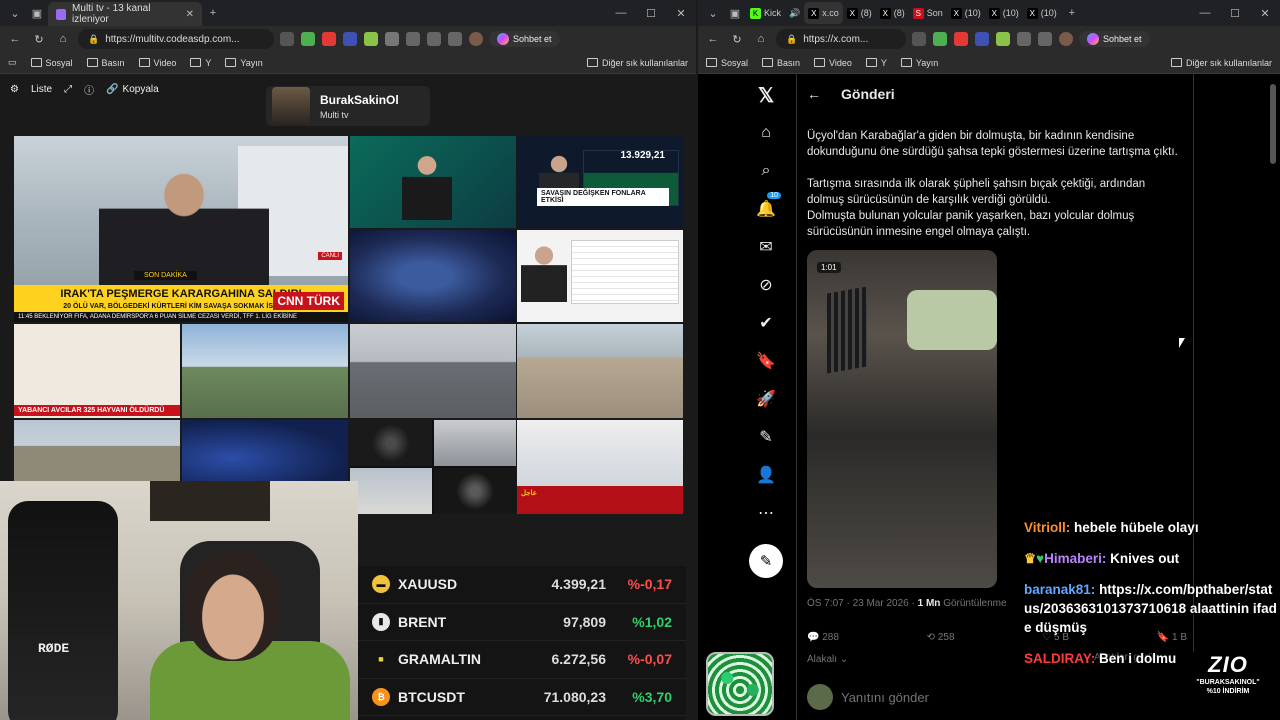  Describe the element at coordinates (125, 14) in the screenshot. I see `tab-multitv: Multi tv - 13 kanal izleniyor ✕` at that location.